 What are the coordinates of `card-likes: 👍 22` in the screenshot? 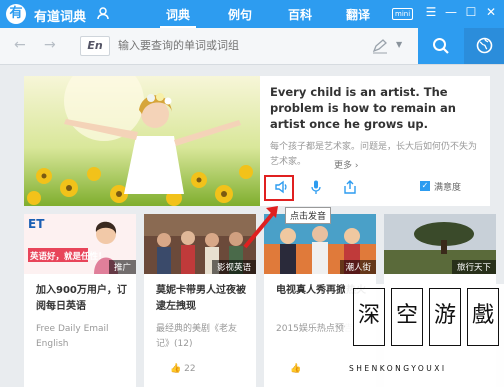 It's located at (183, 369).